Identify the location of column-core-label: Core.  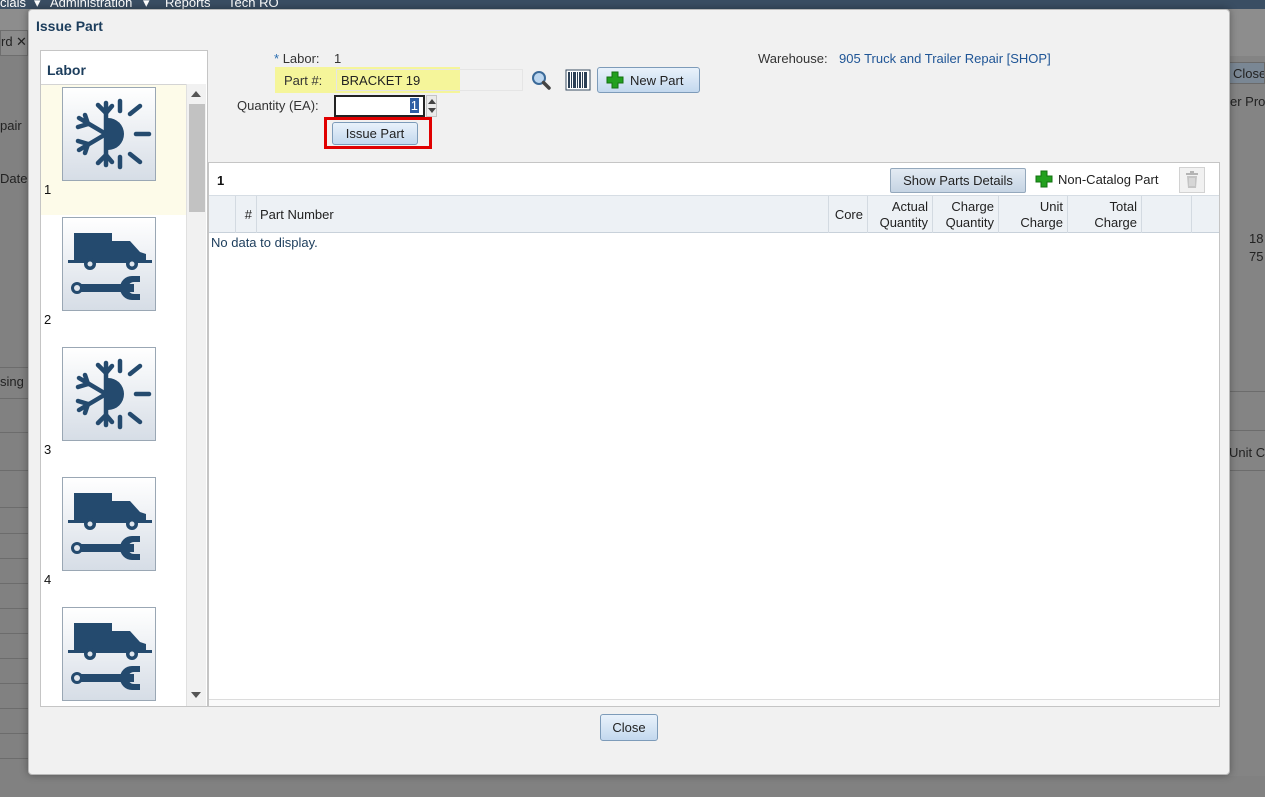
(848, 214).